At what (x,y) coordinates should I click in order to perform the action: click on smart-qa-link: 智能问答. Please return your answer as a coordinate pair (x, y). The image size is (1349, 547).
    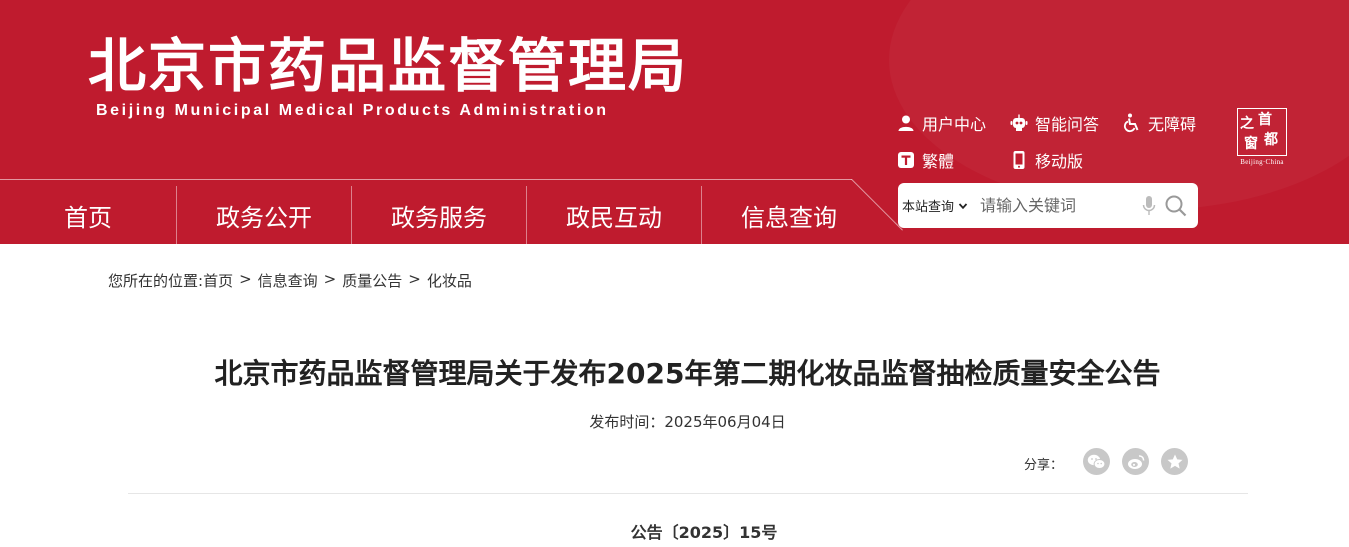
    Looking at the image, I should click on (1054, 123).